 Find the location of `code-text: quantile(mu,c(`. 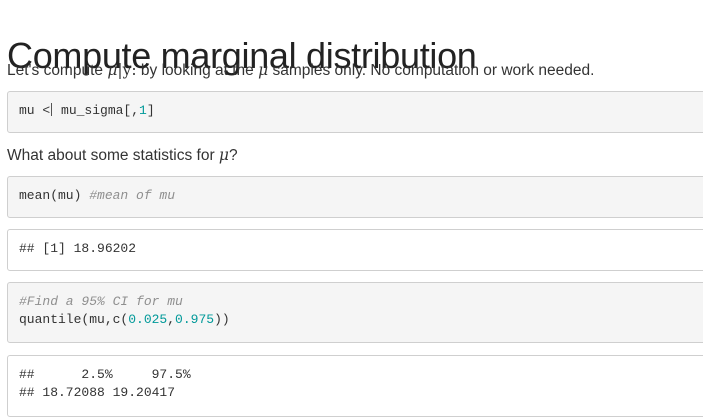

code-text: quantile(mu,c( is located at coordinates (74, 319).